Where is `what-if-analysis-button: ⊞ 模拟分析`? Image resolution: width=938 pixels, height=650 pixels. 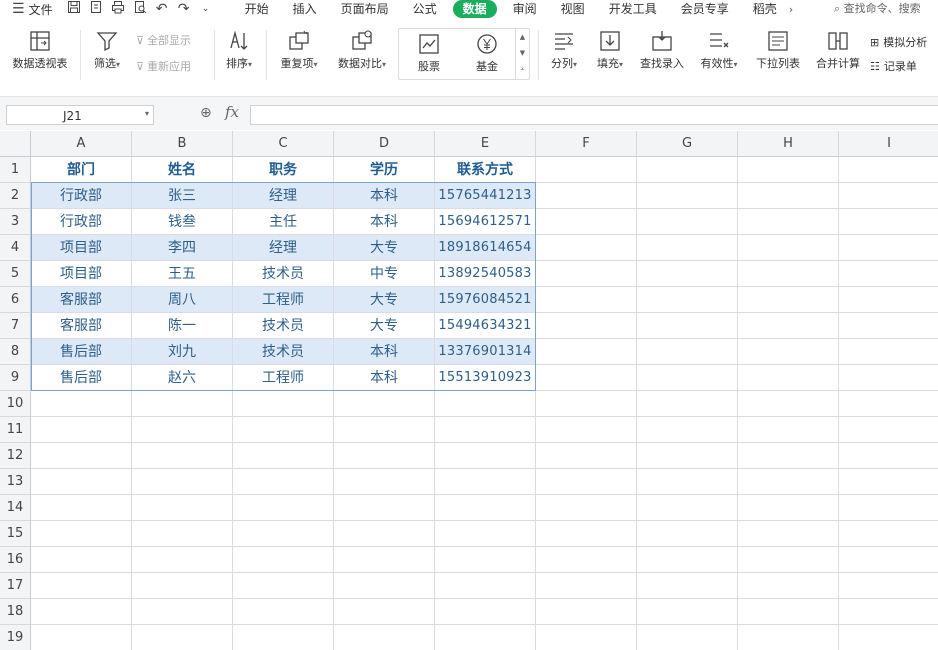 what-if-analysis-button: ⊞ 模拟分析 is located at coordinates (898, 42).